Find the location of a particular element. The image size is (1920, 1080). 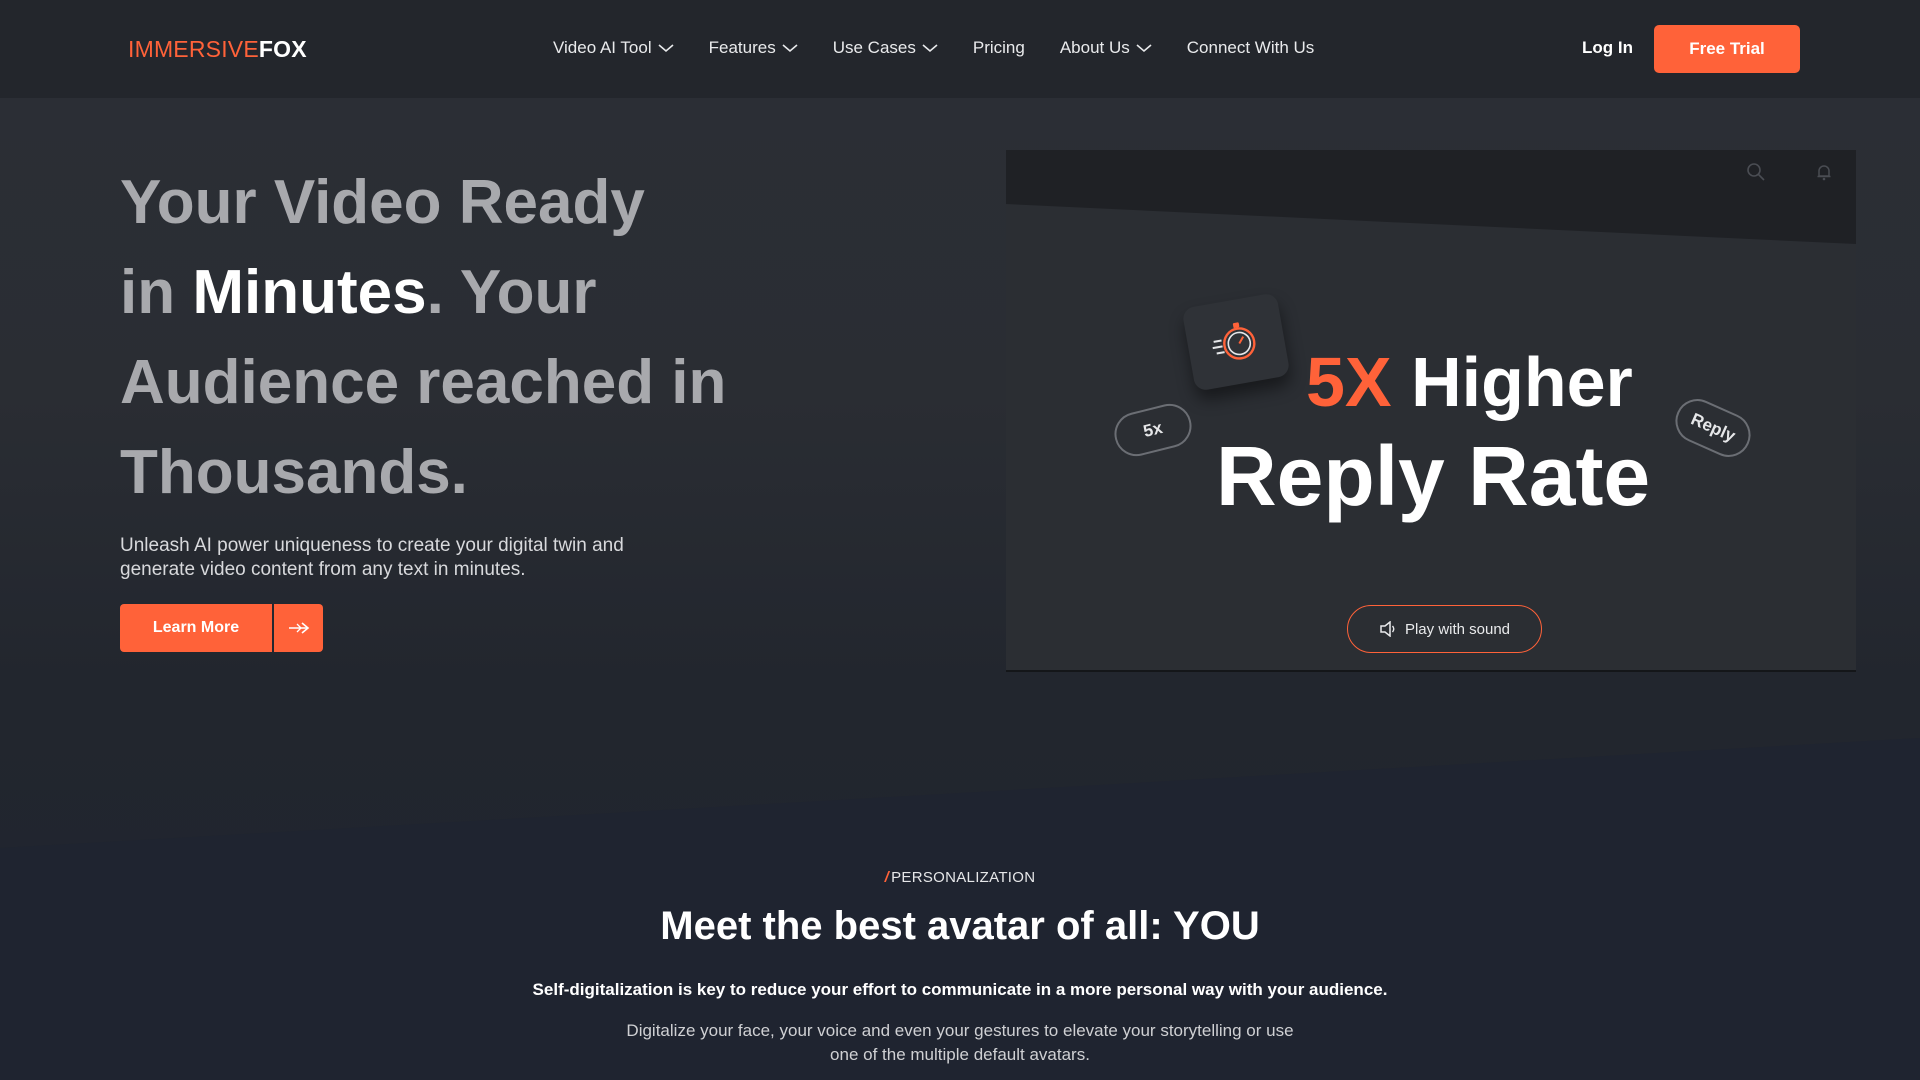

video-title-accent: 5X is located at coordinates (1349, 382).